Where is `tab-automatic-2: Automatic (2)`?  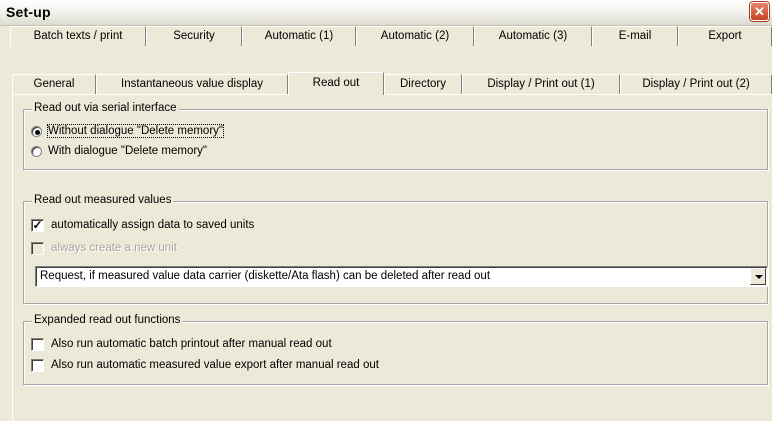
tab-automatic-2: Automatic (2) is located at coordinates (415, 36).